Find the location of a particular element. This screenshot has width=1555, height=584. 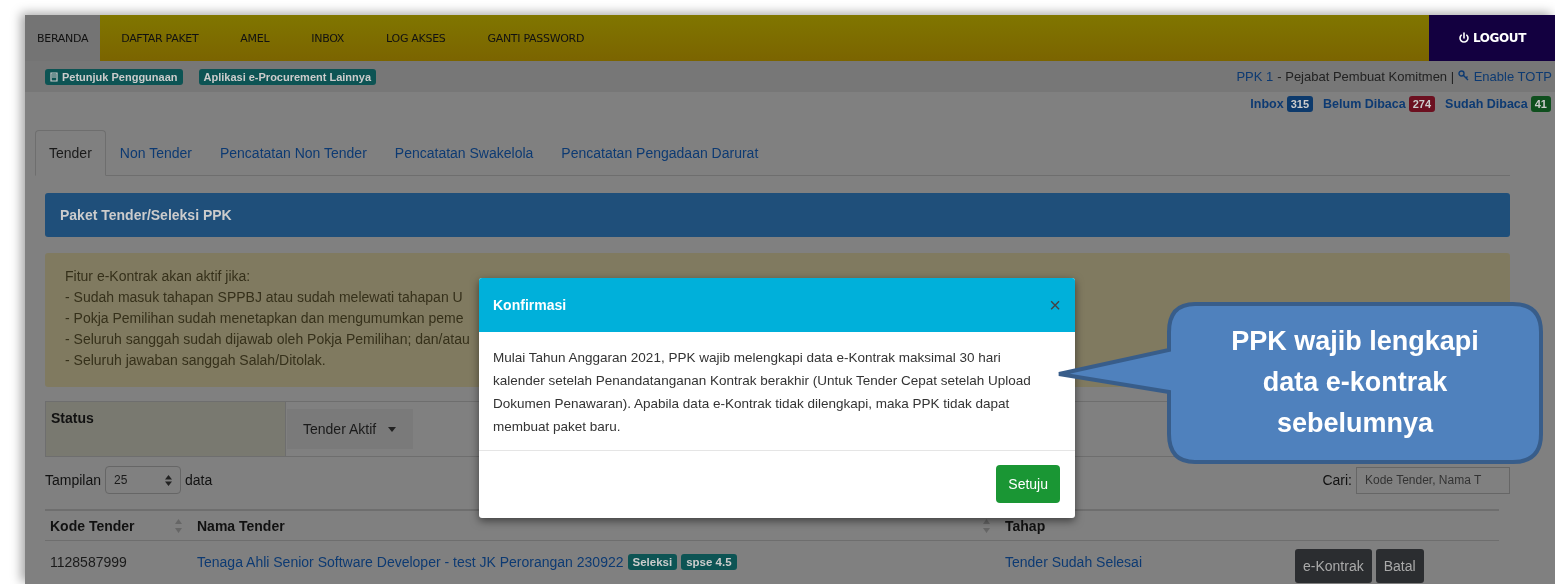

counter-label: Inbox is located at coordinates (1267, 104).